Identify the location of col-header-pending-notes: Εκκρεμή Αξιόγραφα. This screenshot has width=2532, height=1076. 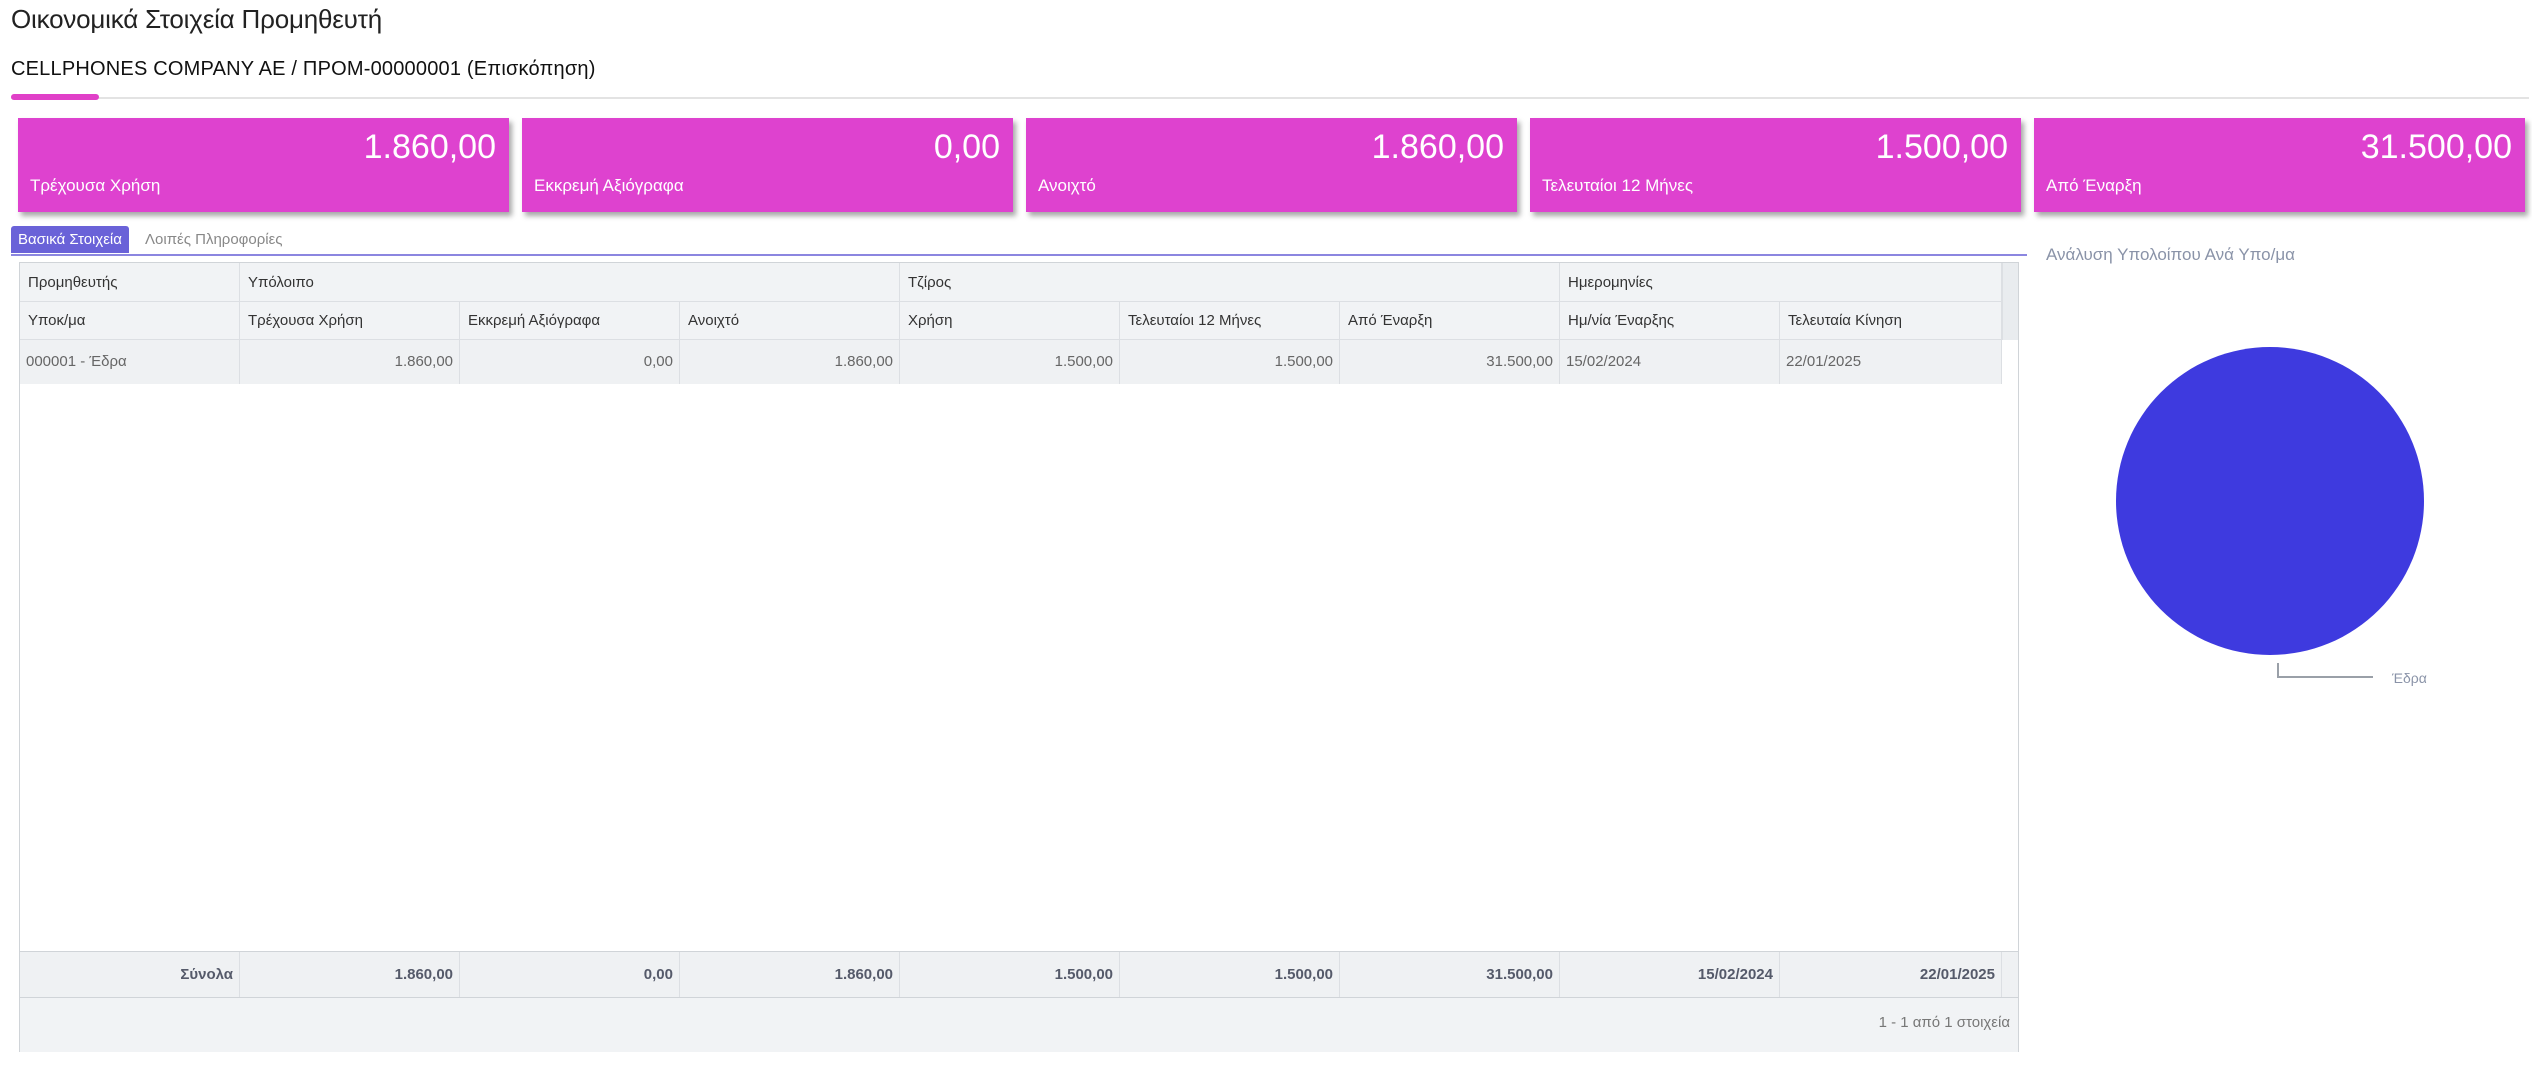
(570, 321).